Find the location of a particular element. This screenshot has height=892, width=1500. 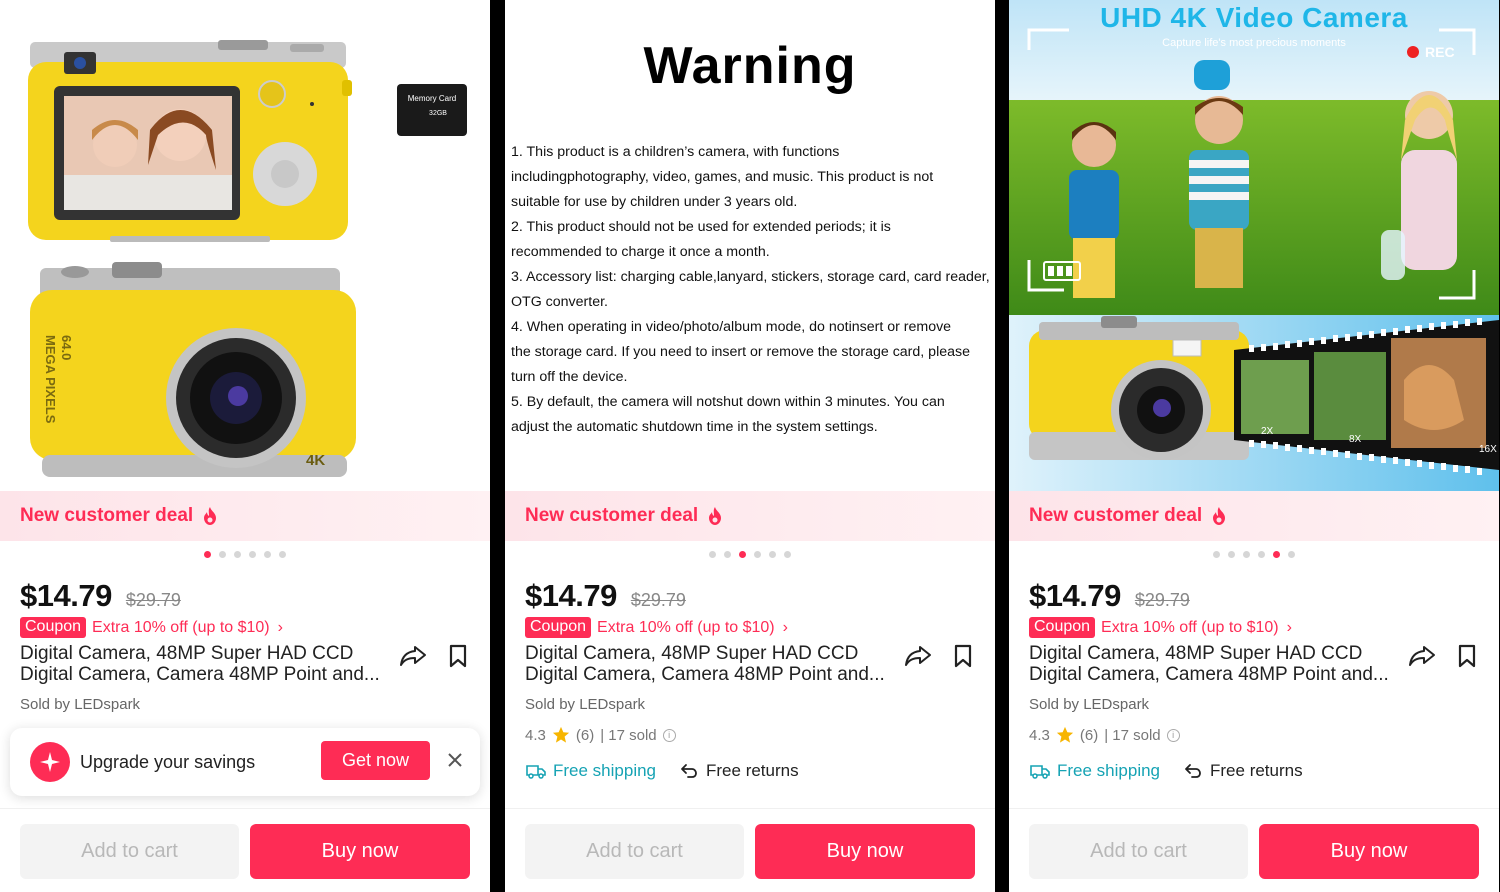

rec-label: REC is located at coordinates (1440, 52).